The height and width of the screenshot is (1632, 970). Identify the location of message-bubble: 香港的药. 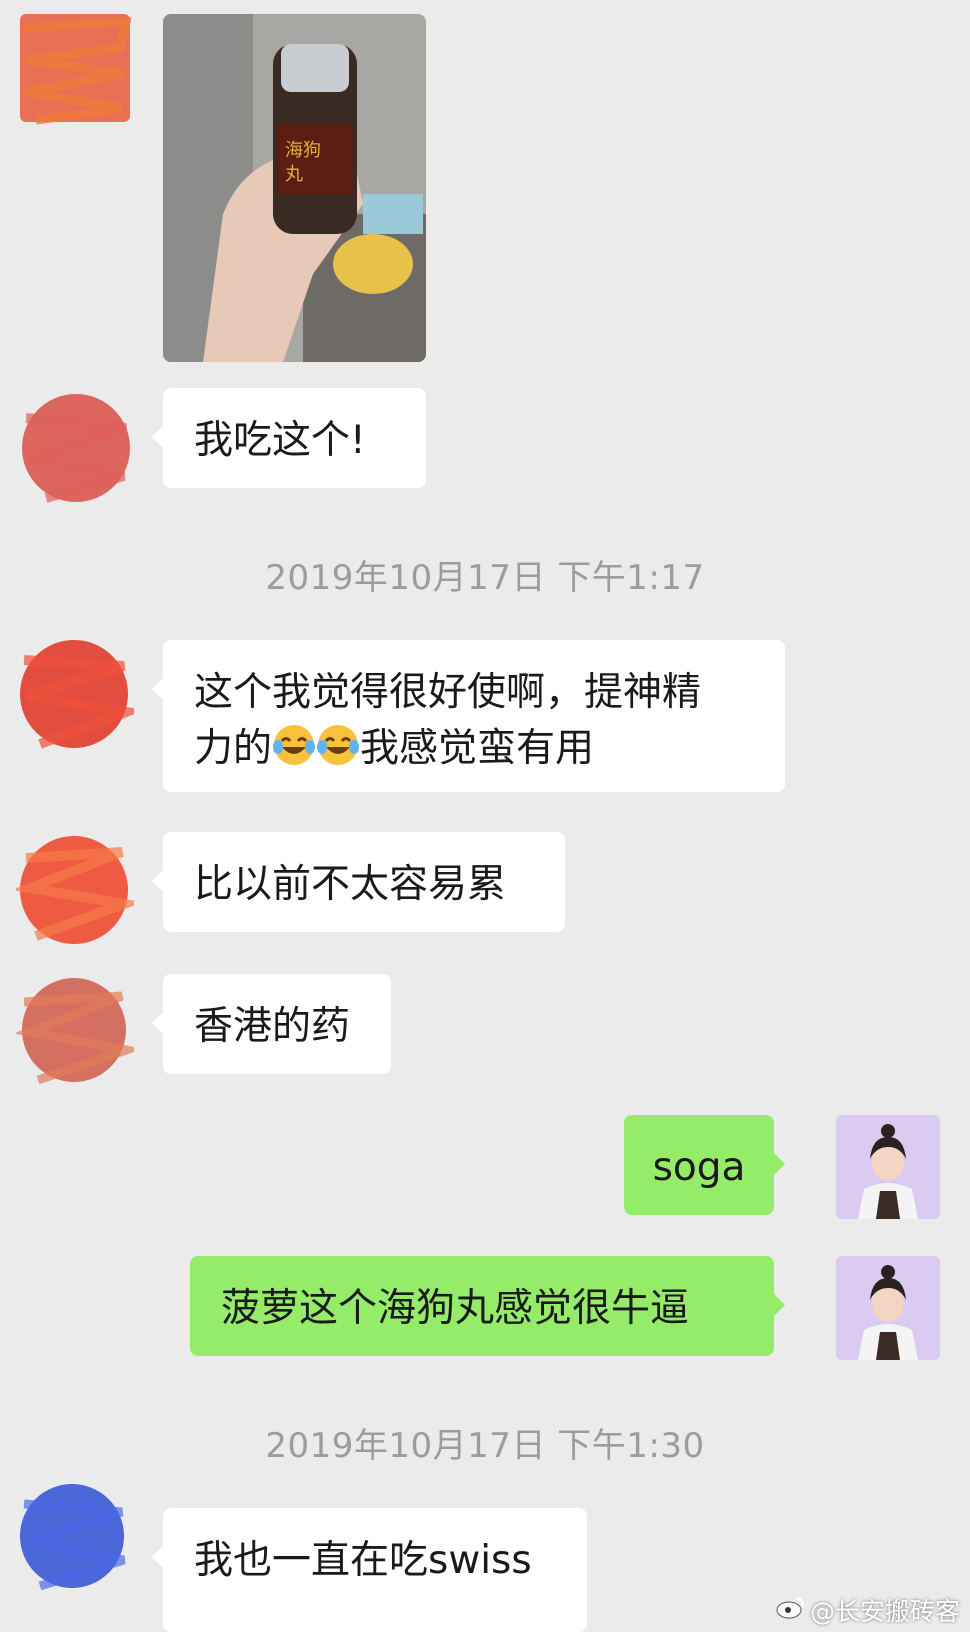
(271, 1024).